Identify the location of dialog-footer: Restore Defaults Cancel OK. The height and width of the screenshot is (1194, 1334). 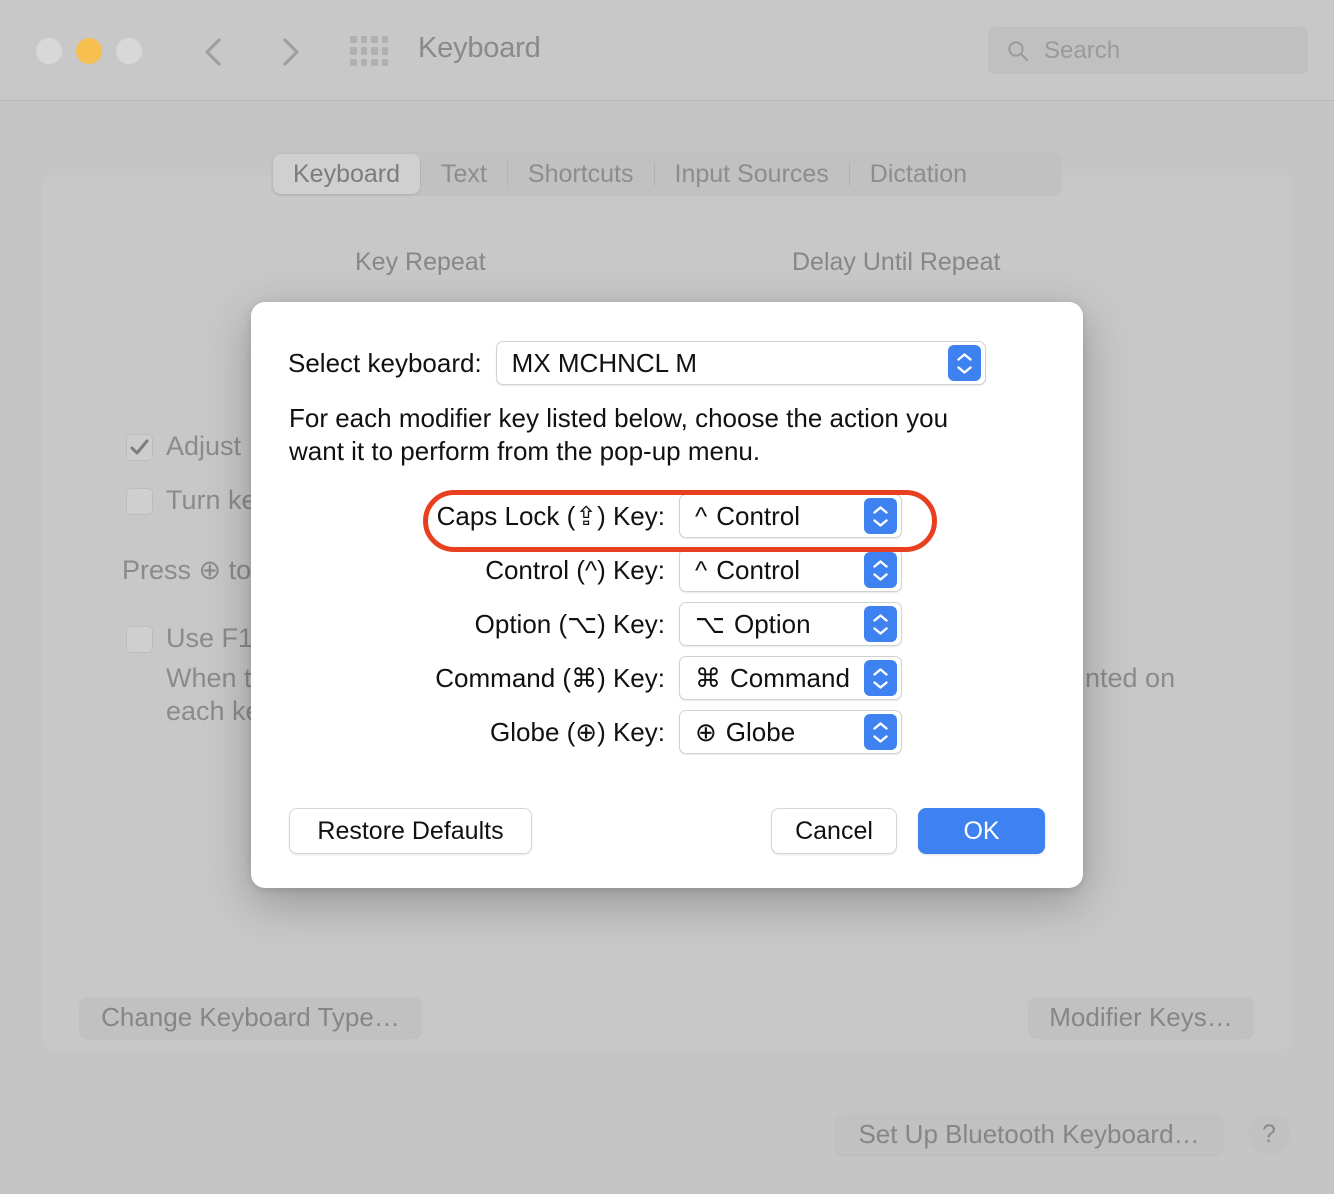
(667, 833).